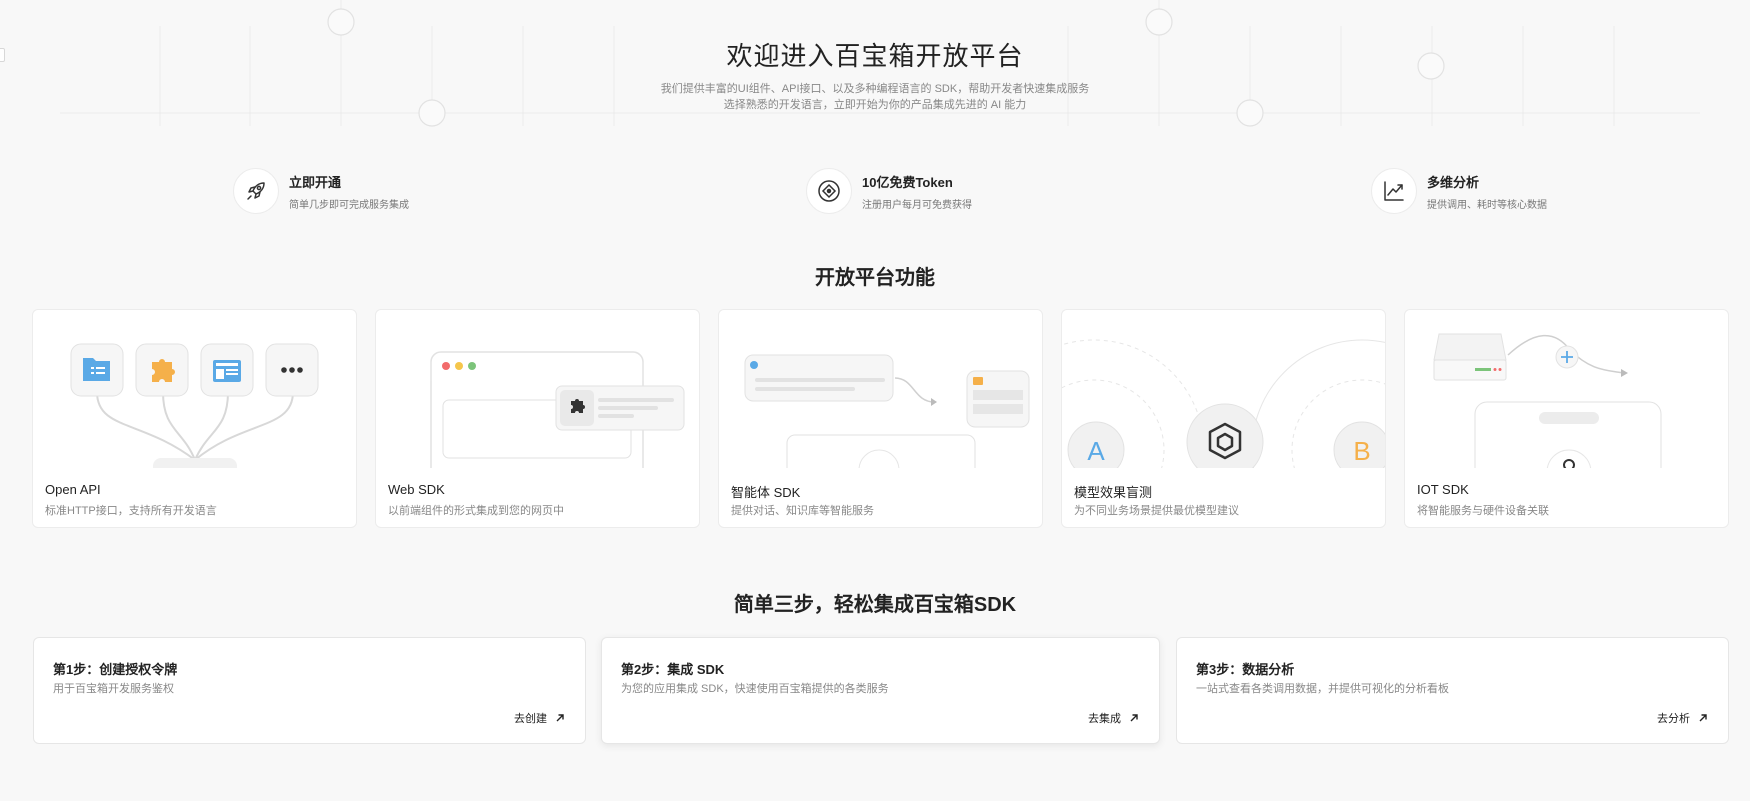 The image size is (1750, 801). What do you see at coordinates (309, 690) in the screenshot?
I see `step-card-create-token: 第1步：创建授权令牌 用于百宝箱开发服务鉴权 去创建` at bounding box center [309, 690].